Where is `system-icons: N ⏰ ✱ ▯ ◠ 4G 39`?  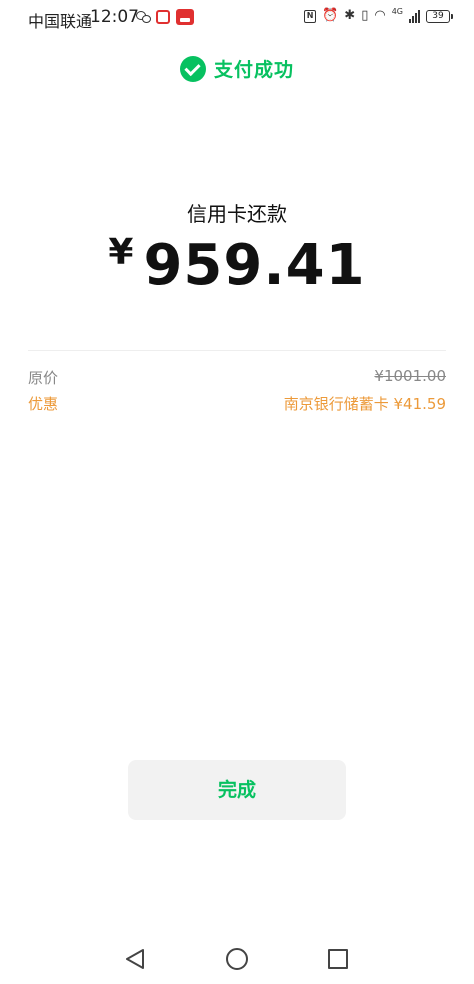
system-icons: N ⏰ ✱ ▯ ◠ 4G 39 is located at coordinates (378, 15).